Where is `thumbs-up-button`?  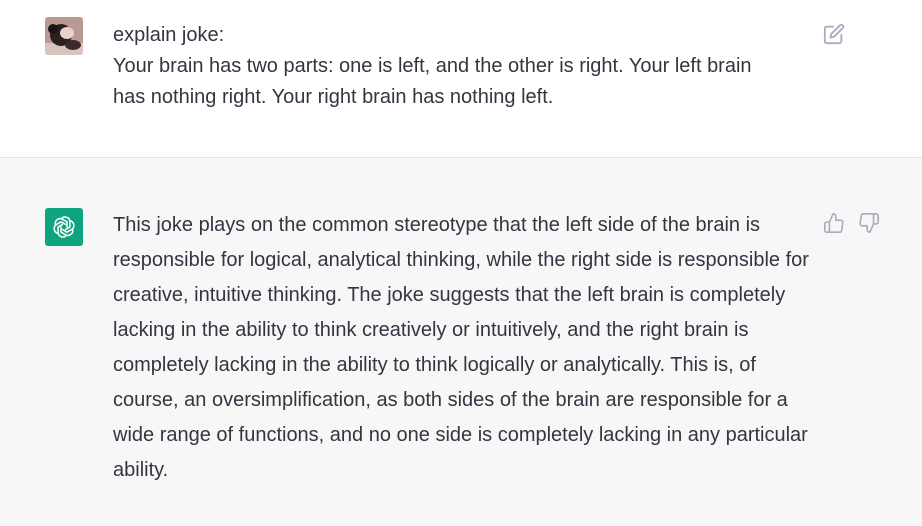 thumbs-up-button is located at coordinates (834, 223).